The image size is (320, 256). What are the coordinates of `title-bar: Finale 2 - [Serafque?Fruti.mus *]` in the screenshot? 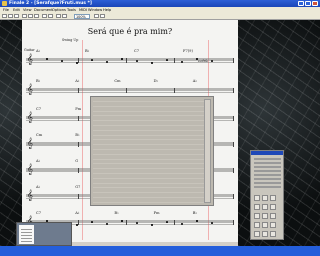 It's located at (160, 3).